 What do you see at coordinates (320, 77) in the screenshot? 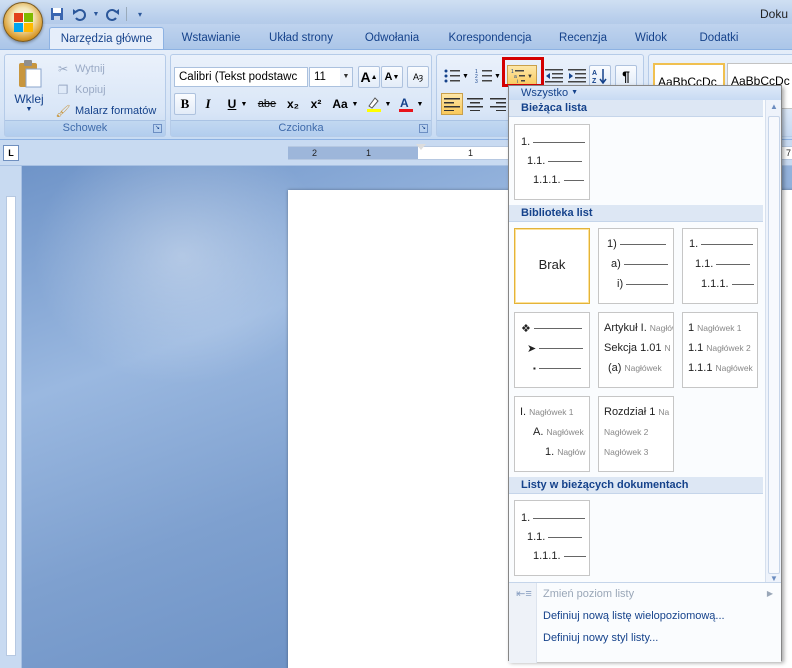
I see `font-size-value: 11` at bounding box center [320, 77].